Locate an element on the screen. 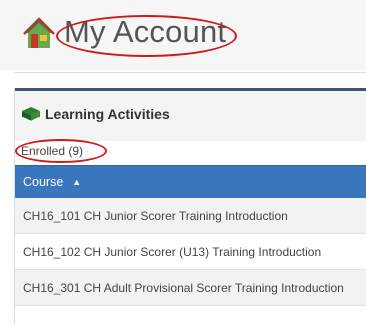 The width and height of the screenshot is (366, 325). house-icon is located at coordinates (39, 32).